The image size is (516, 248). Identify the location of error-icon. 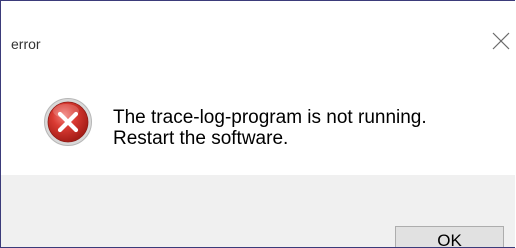
(68, 122).